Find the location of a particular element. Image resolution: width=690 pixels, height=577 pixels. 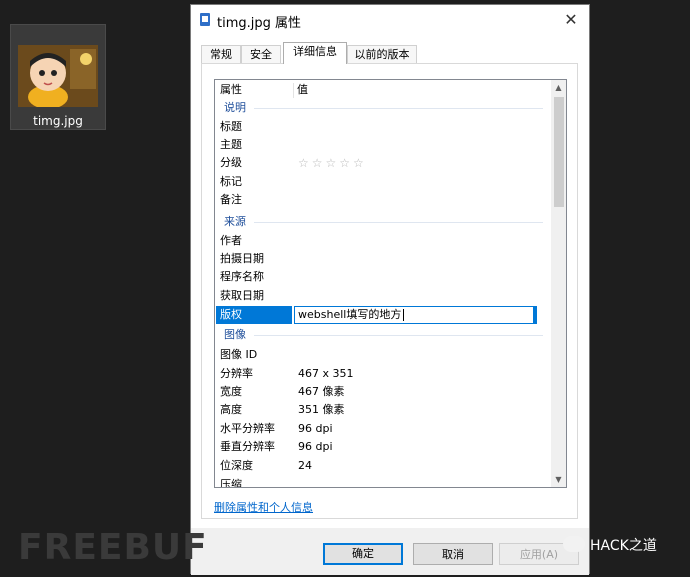

cancel-button: 取消 is located at coordinates (453, 554).